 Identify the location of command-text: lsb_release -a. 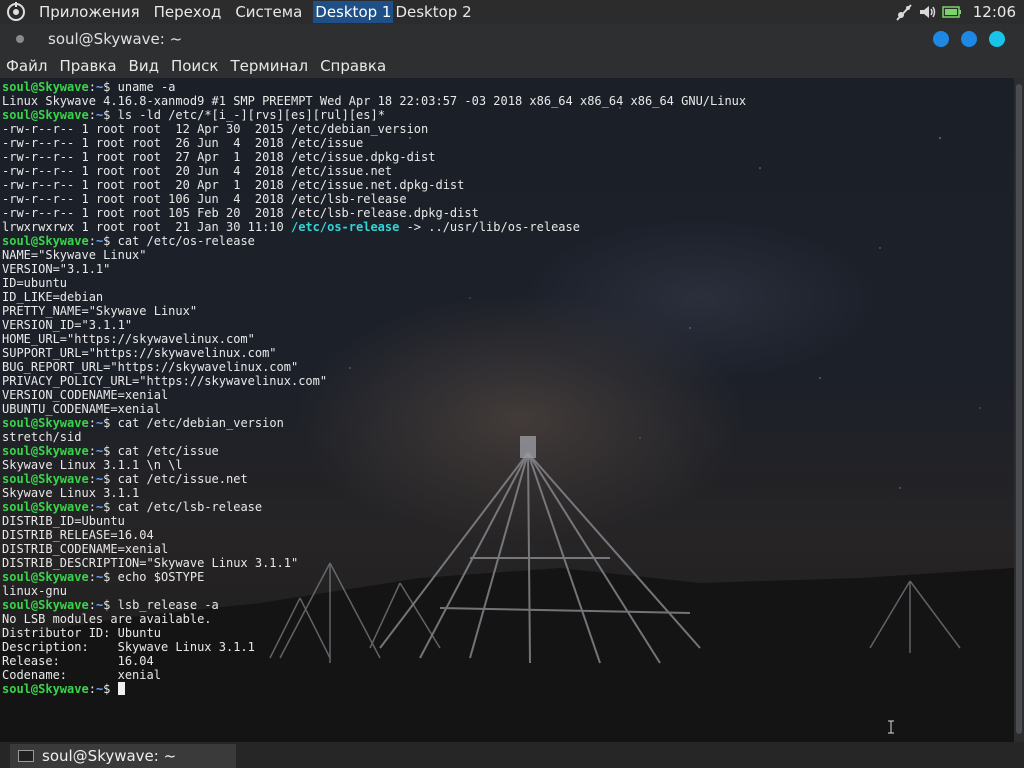
(168, 605).